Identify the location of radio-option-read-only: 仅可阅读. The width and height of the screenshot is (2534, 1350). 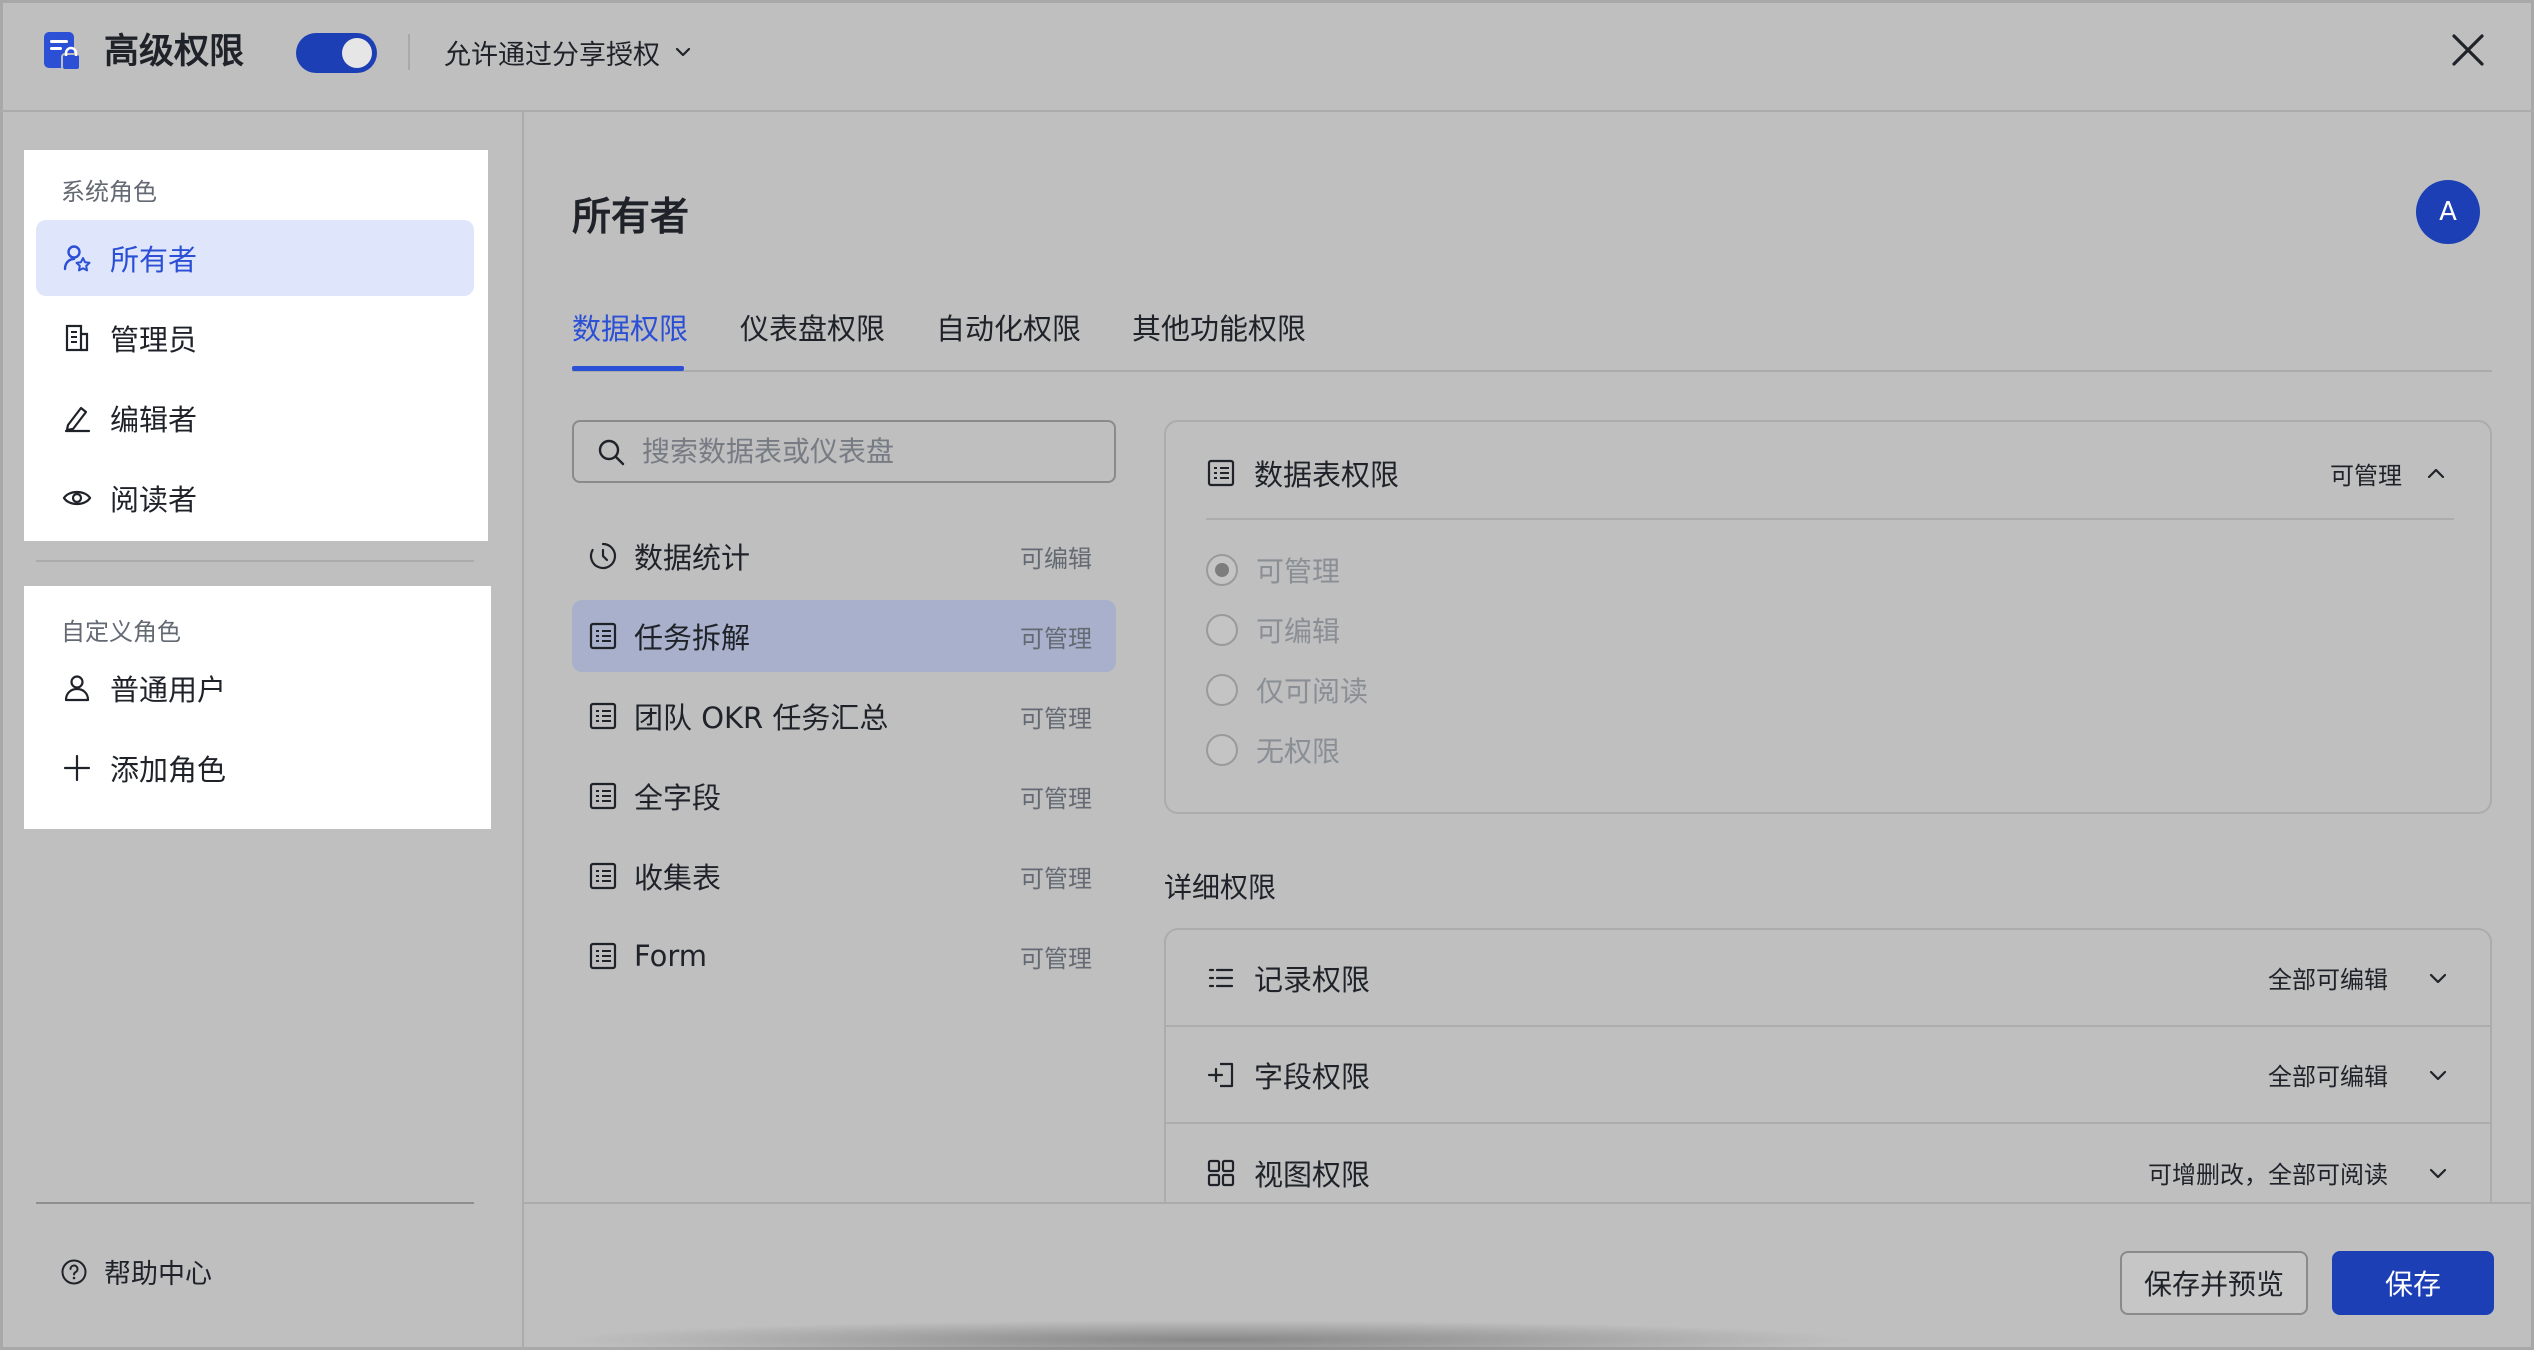
(1287, 690).